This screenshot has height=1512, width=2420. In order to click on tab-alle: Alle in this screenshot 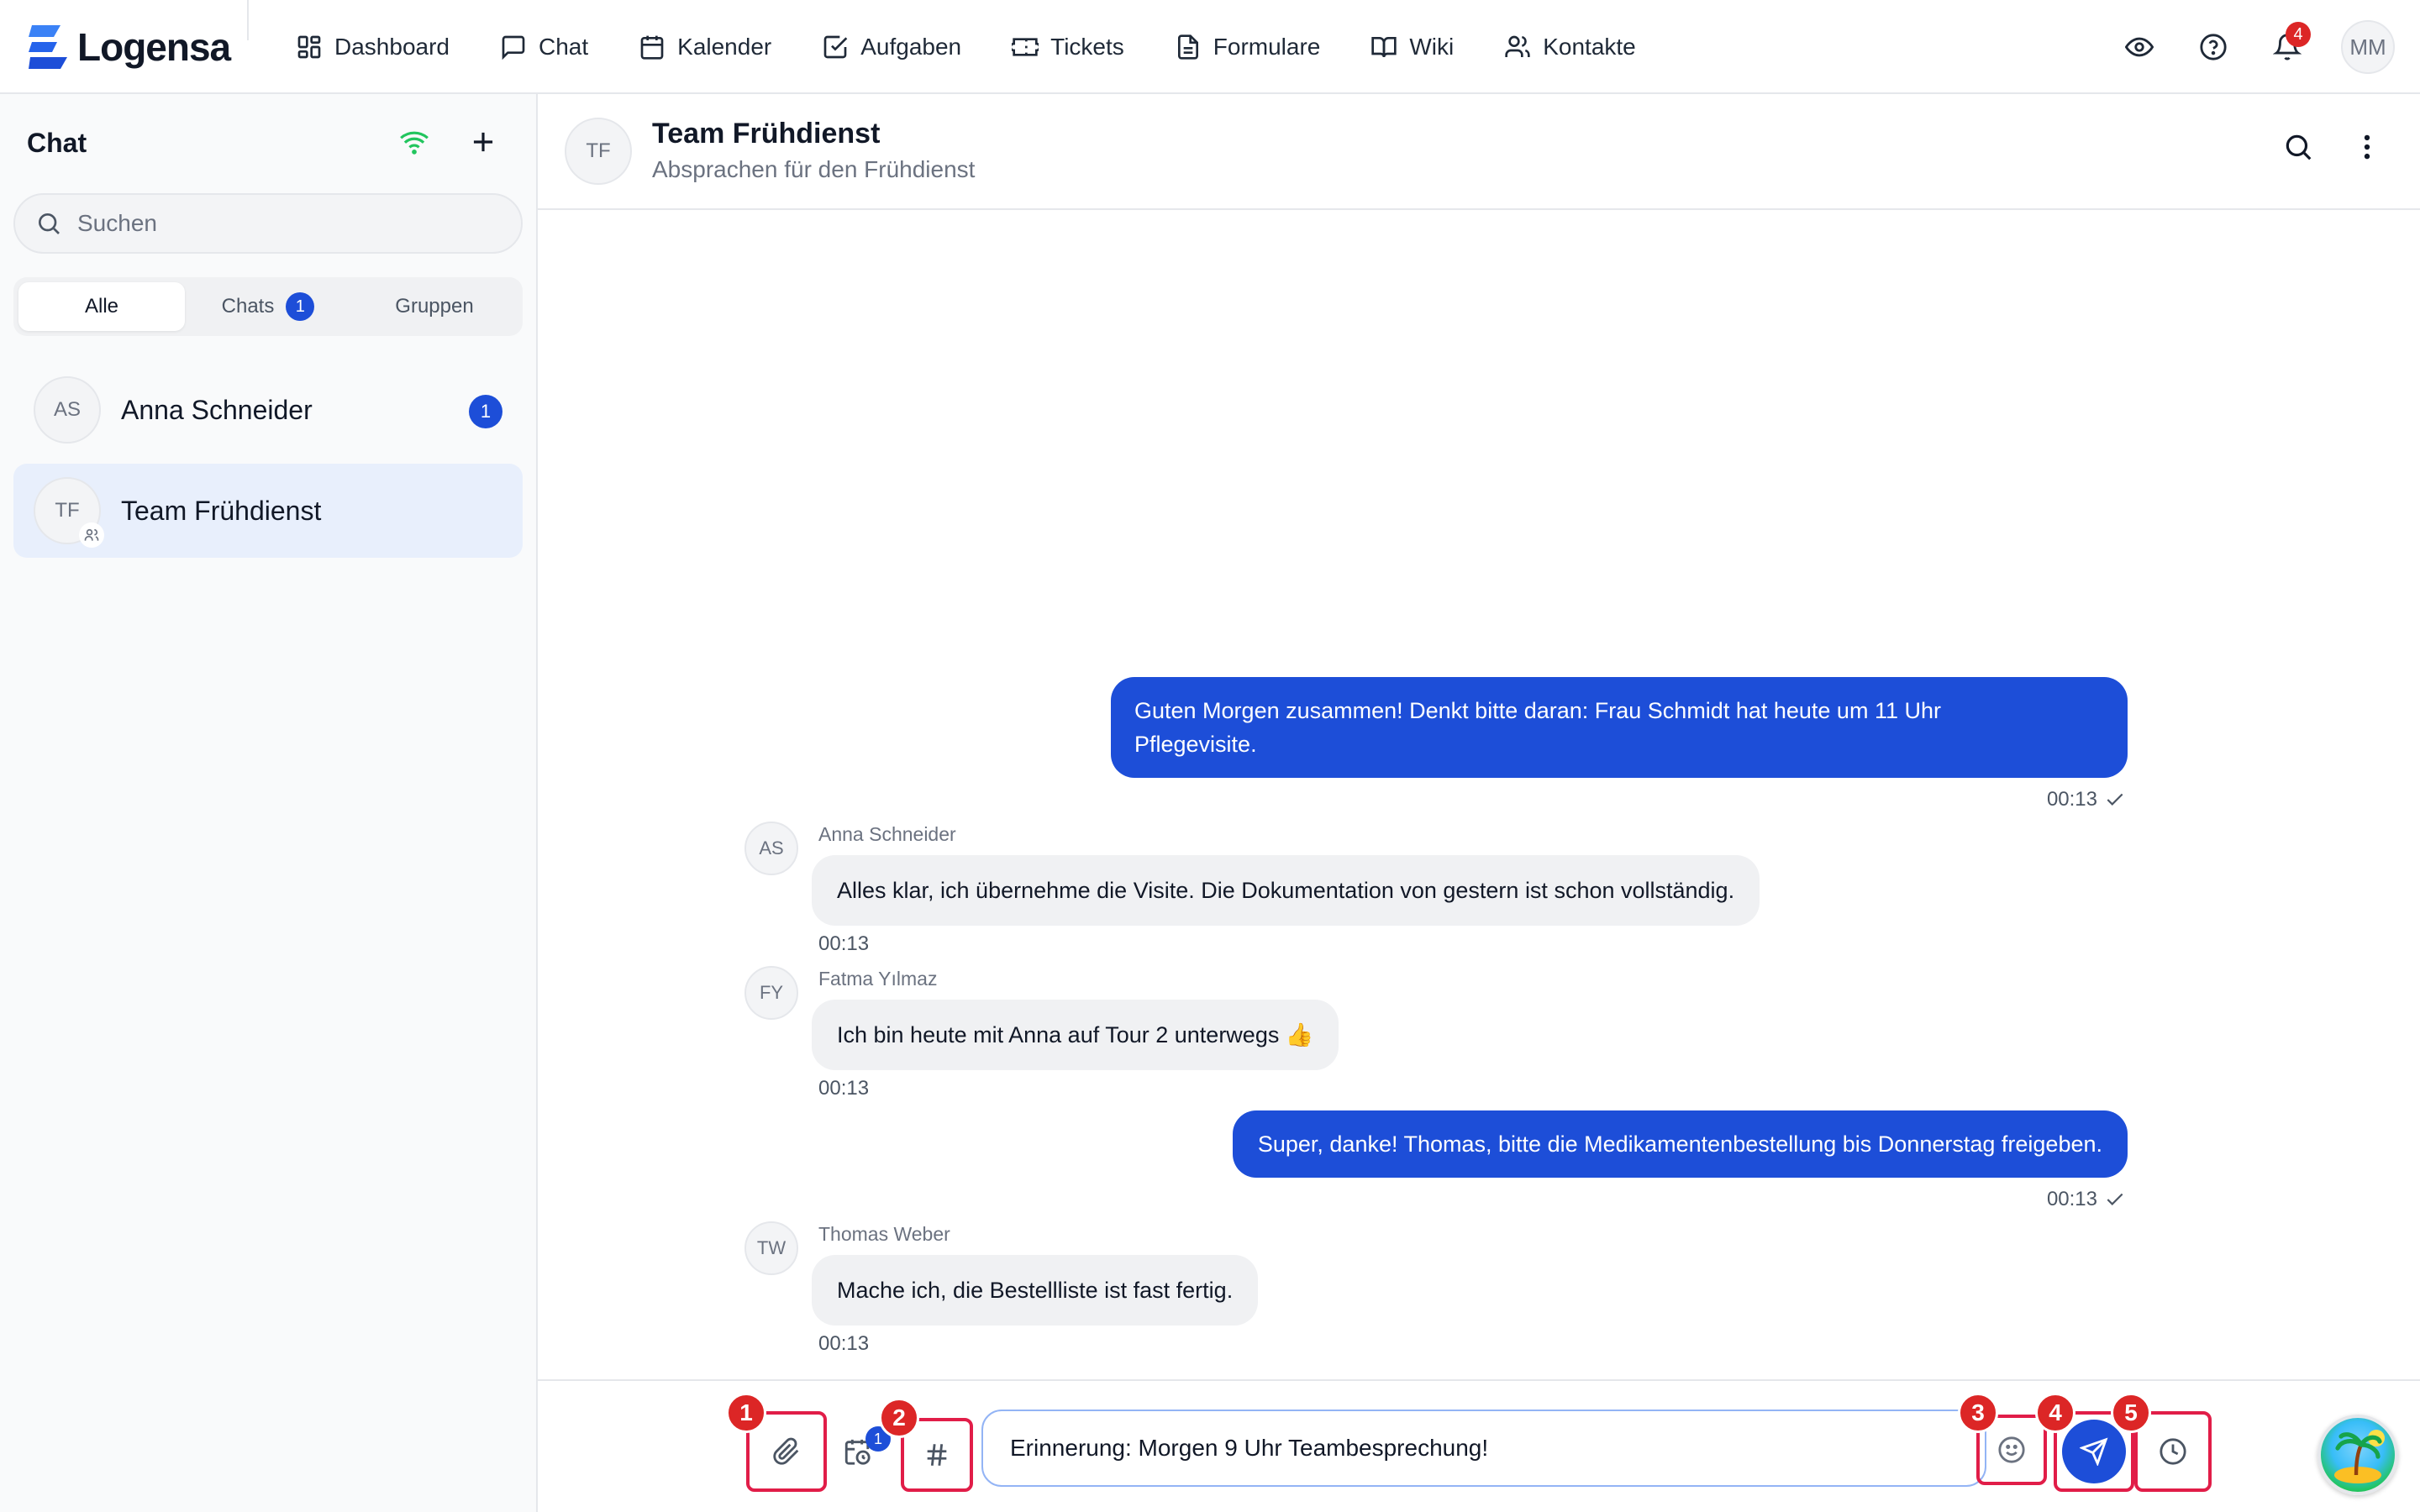, I will do `click(101, 306)`.